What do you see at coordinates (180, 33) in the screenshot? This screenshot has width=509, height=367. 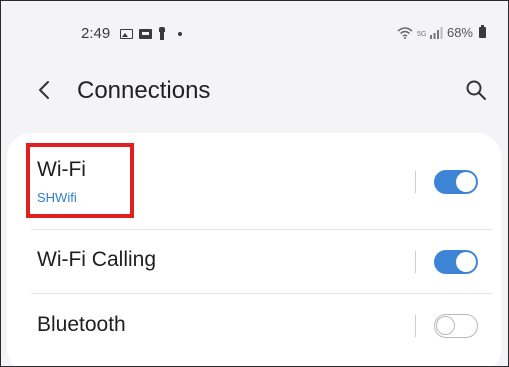 I see `dot-icon` at bounding box center [180, 33].